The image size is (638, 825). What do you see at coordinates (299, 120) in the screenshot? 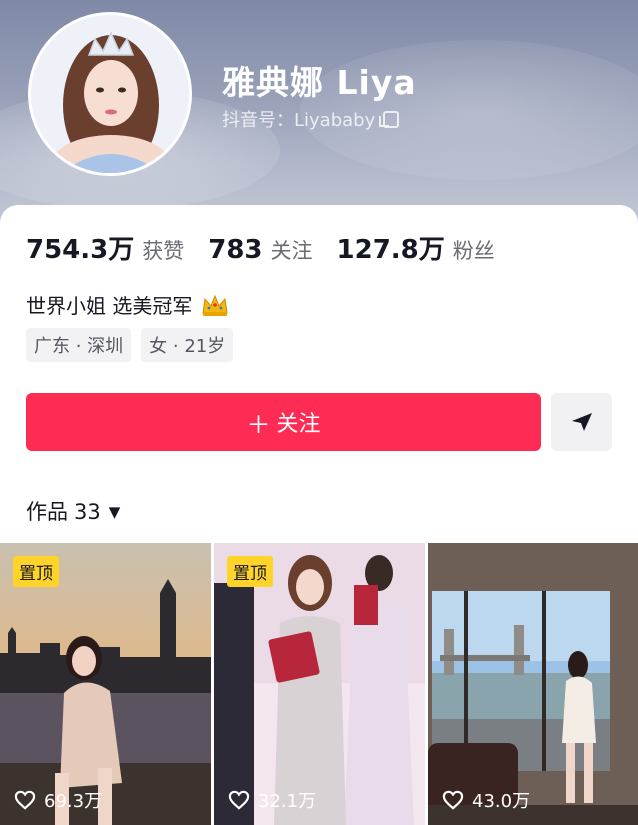
I see `douyin-id-text: 抖音号：Liyababy` at bounding box center [299, 120].